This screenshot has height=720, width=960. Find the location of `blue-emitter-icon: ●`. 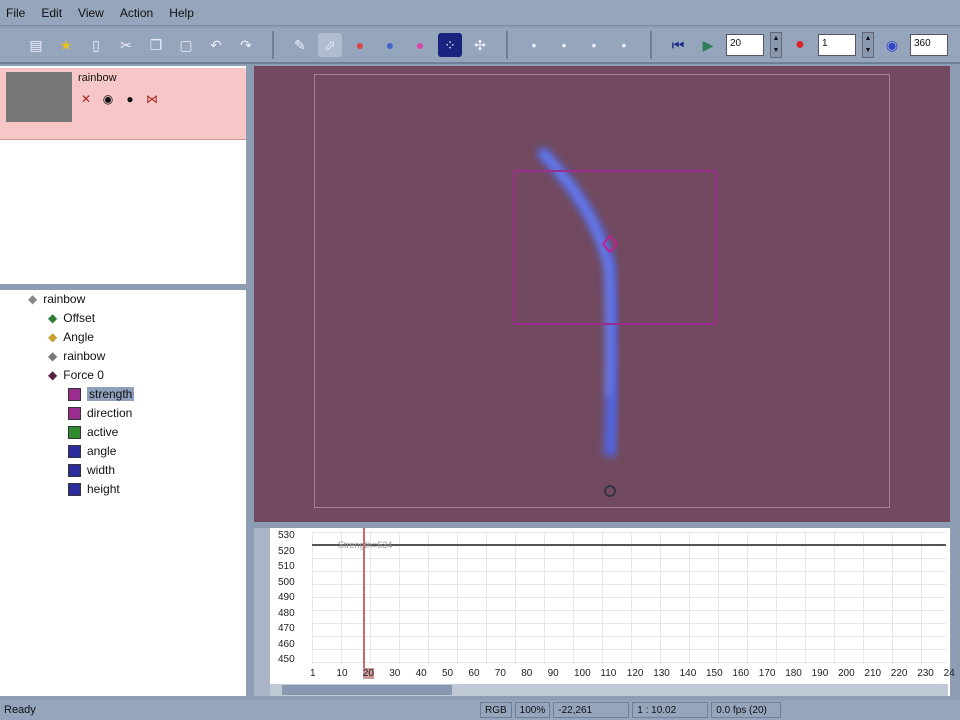

blue-emitter-icon: ● is located at coordinates (390, 45).